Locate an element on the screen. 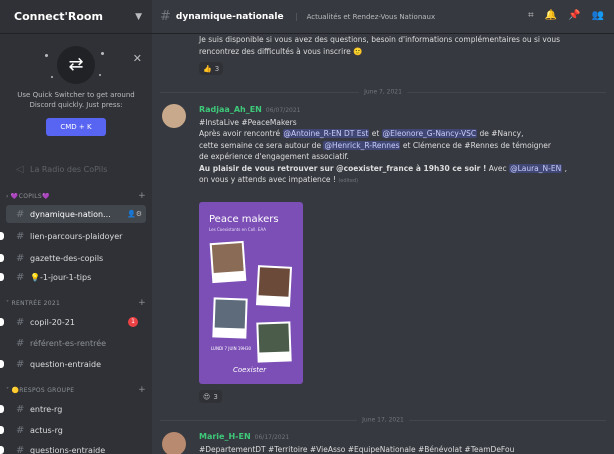  username: Radjaa_Ah_EN is located at coordinates (230, 109).